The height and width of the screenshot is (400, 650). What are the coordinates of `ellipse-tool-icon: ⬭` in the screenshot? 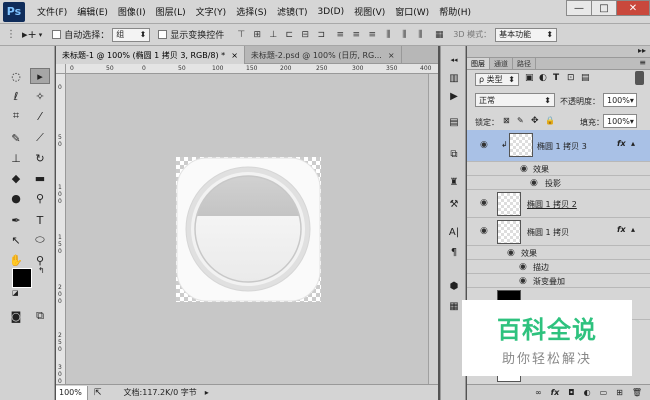 It's located at (40, 240).